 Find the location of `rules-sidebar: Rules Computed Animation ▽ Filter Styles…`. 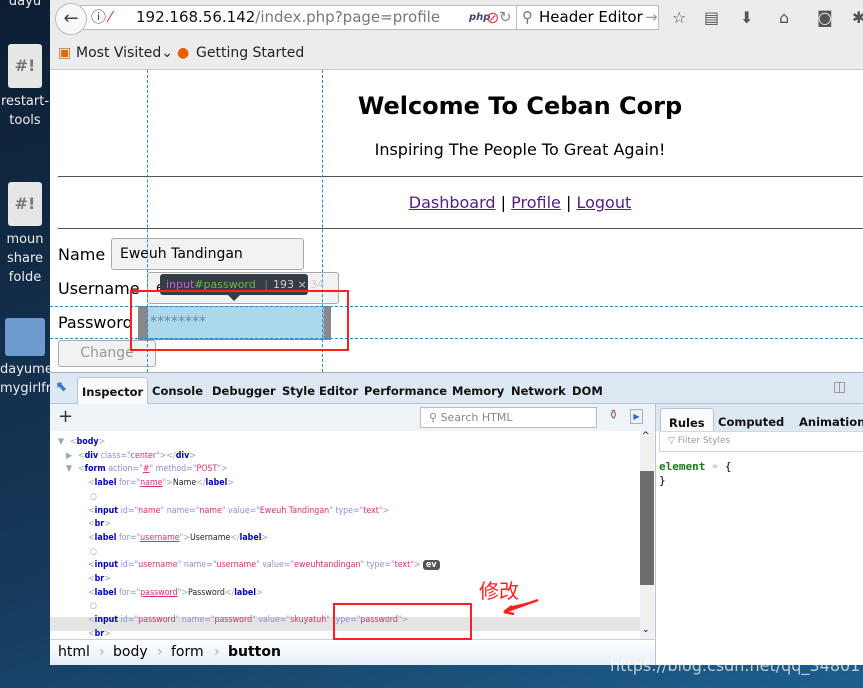

rules-sidebar: Rules Computed Animation ▽ Filter Styles… is located at coordinates (759, 534).